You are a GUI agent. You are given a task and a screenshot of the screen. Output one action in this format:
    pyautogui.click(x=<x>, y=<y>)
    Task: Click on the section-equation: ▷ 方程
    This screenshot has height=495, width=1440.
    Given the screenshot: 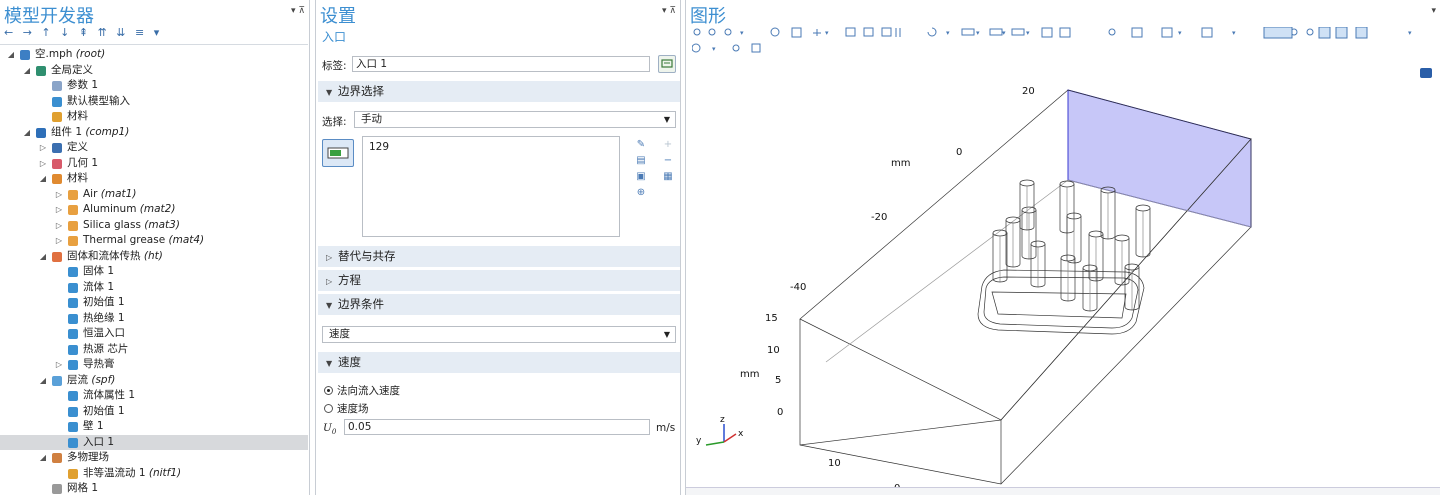 What is the action you would take?
    pyautogui.click(x=499, y=280)
    